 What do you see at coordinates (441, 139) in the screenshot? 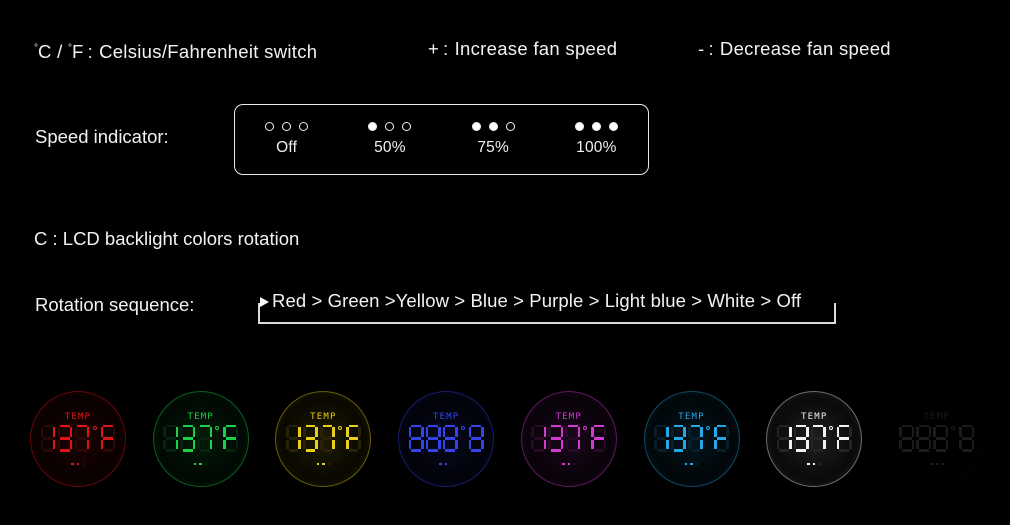
I see `speed-indicator-box: Off 50% 75% 100%` at bounding box center [441, 139].